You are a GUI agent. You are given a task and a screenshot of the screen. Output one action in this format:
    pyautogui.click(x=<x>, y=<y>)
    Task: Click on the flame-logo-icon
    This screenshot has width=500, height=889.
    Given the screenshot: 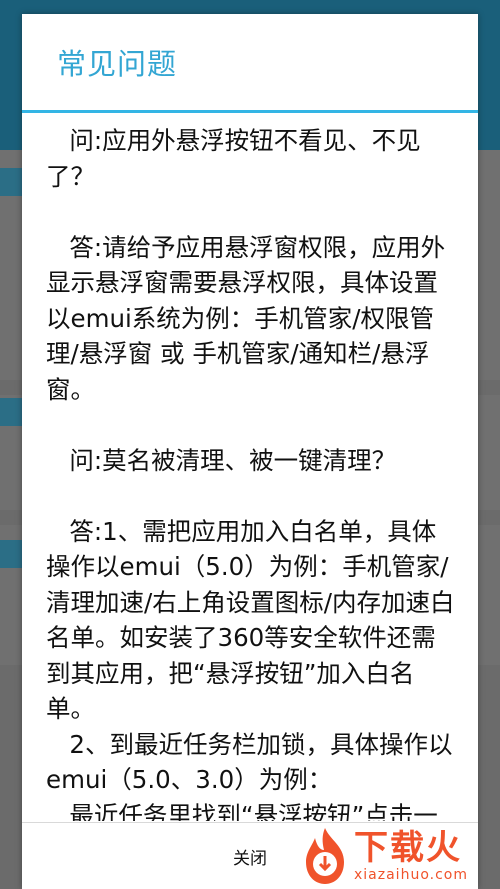 What is the action you would take?
    pyautogui.click(x=325, y=856)
    